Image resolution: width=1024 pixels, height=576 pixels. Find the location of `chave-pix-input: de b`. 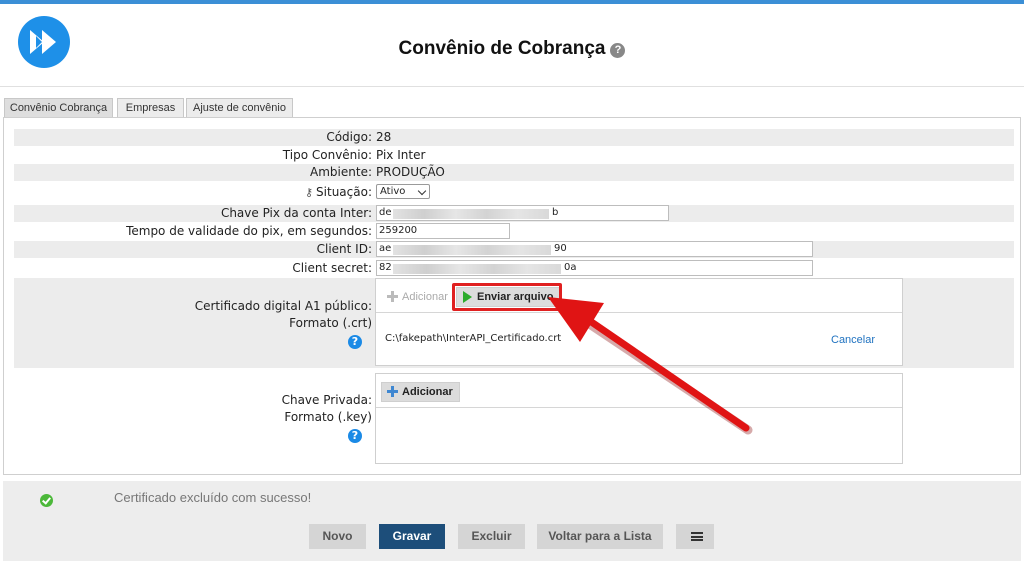

chave-pix-input: de b is located at coordinates (522, 213).